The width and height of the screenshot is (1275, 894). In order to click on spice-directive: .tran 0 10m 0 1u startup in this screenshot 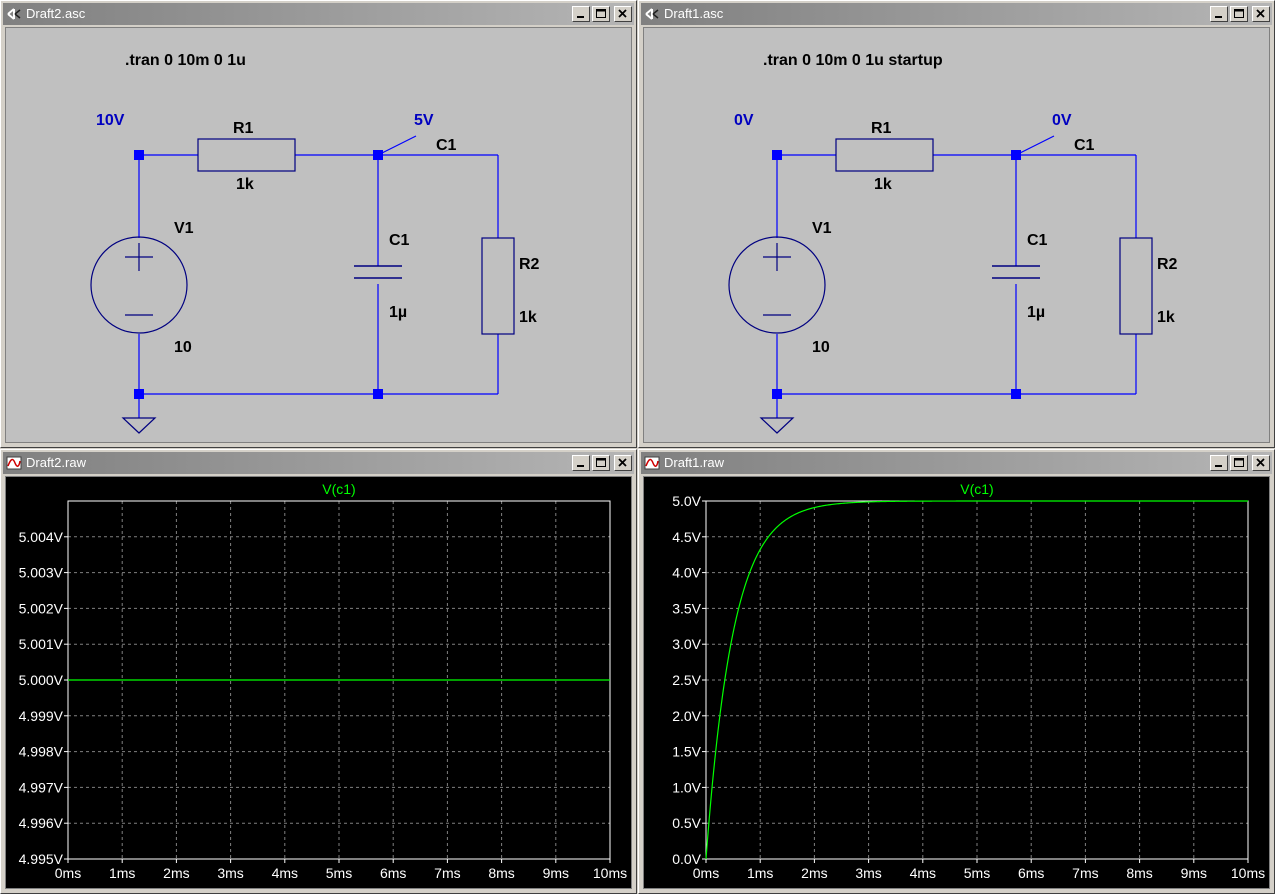, I will do `click(853, 60)`.